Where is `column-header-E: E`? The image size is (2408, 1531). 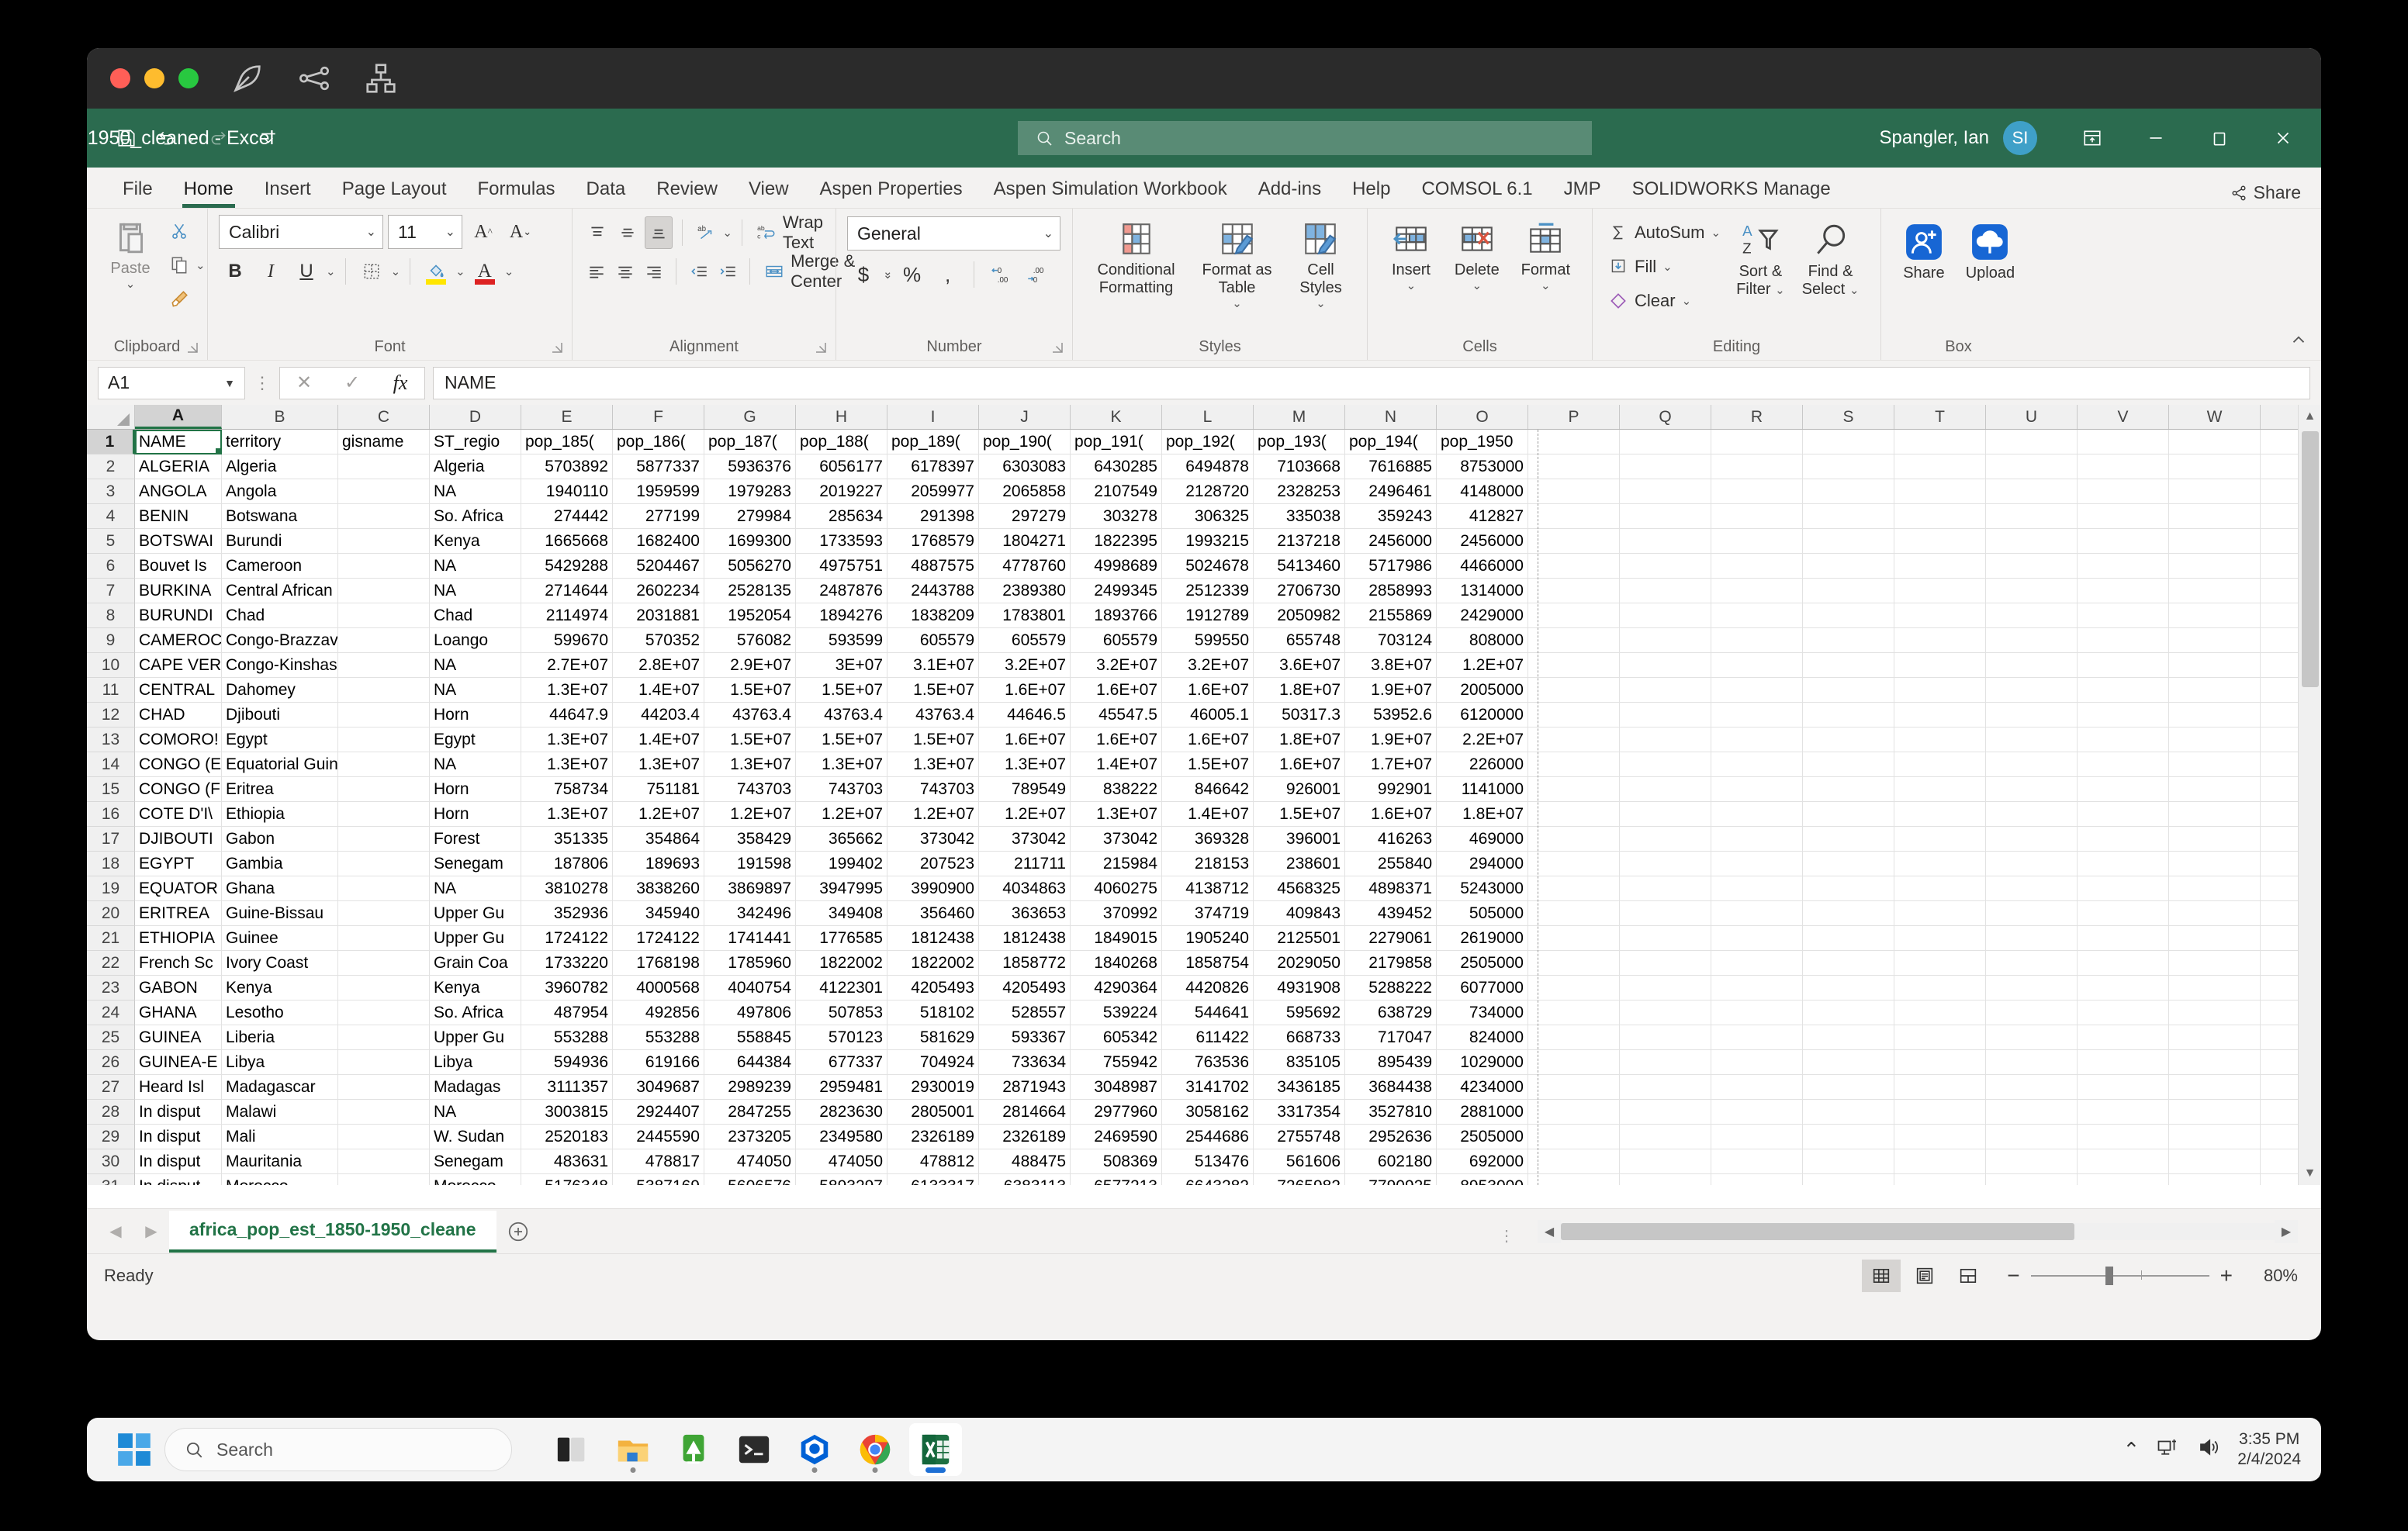
column-header-E: E is located at coordinates (567, 417).